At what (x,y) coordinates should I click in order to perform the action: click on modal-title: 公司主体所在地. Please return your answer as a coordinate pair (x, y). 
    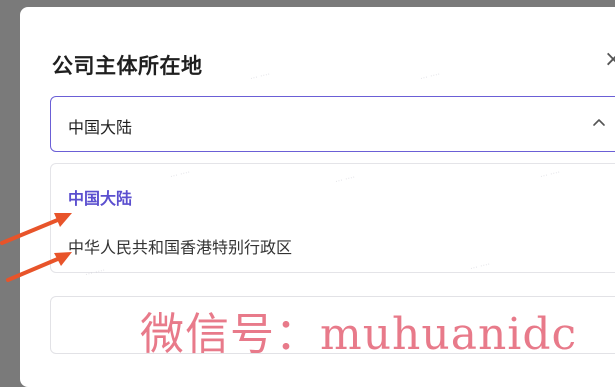
    Looking at the image, I should click on (127, 66).